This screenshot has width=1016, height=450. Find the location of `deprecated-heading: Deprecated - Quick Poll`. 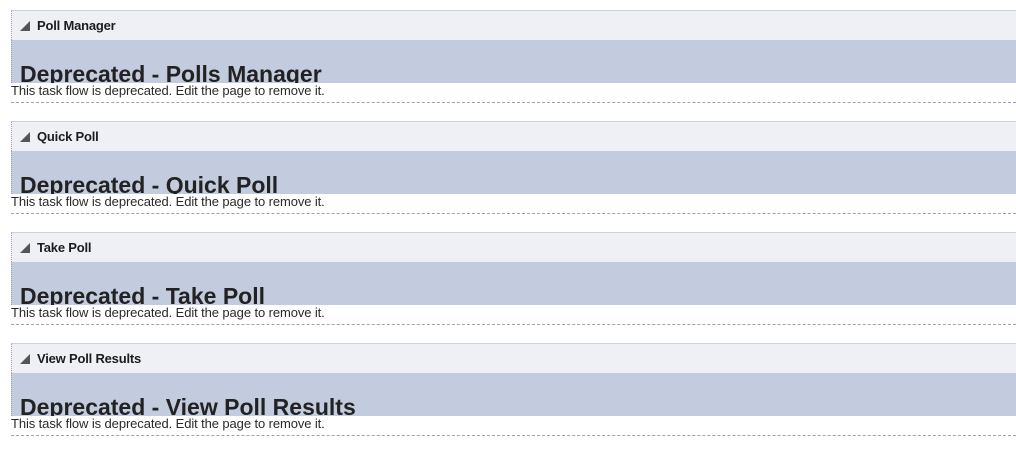

deprecated-heading: Deprecated - Quick Poll is located at coordinates (149, 183).